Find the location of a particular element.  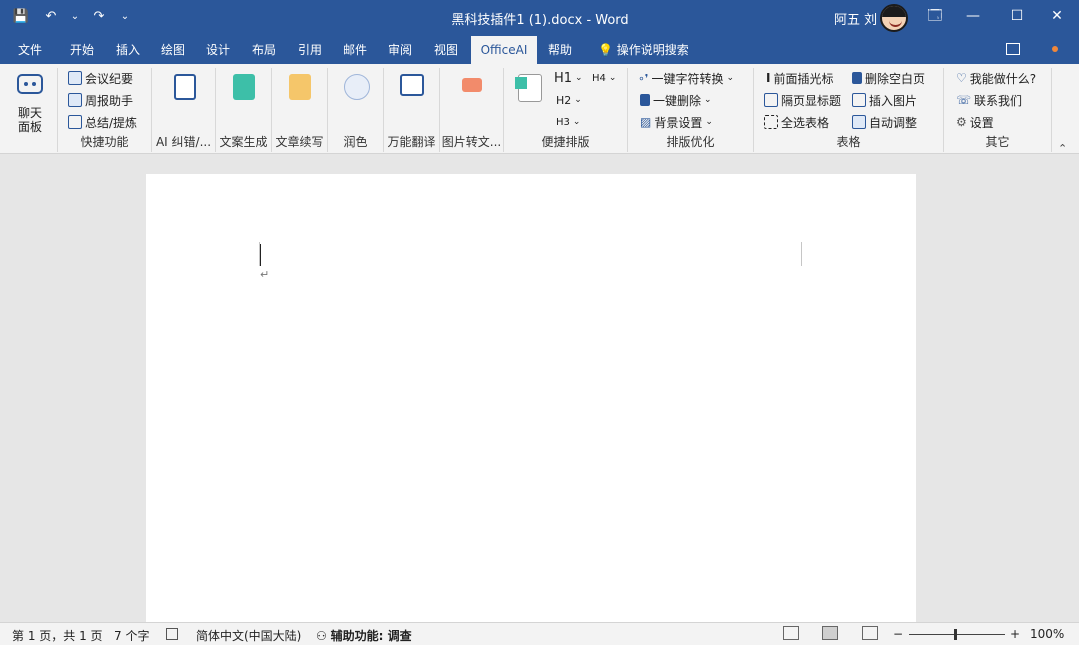

chat-panel-button: 聊天 面板 is located at coordinates (29, 103).